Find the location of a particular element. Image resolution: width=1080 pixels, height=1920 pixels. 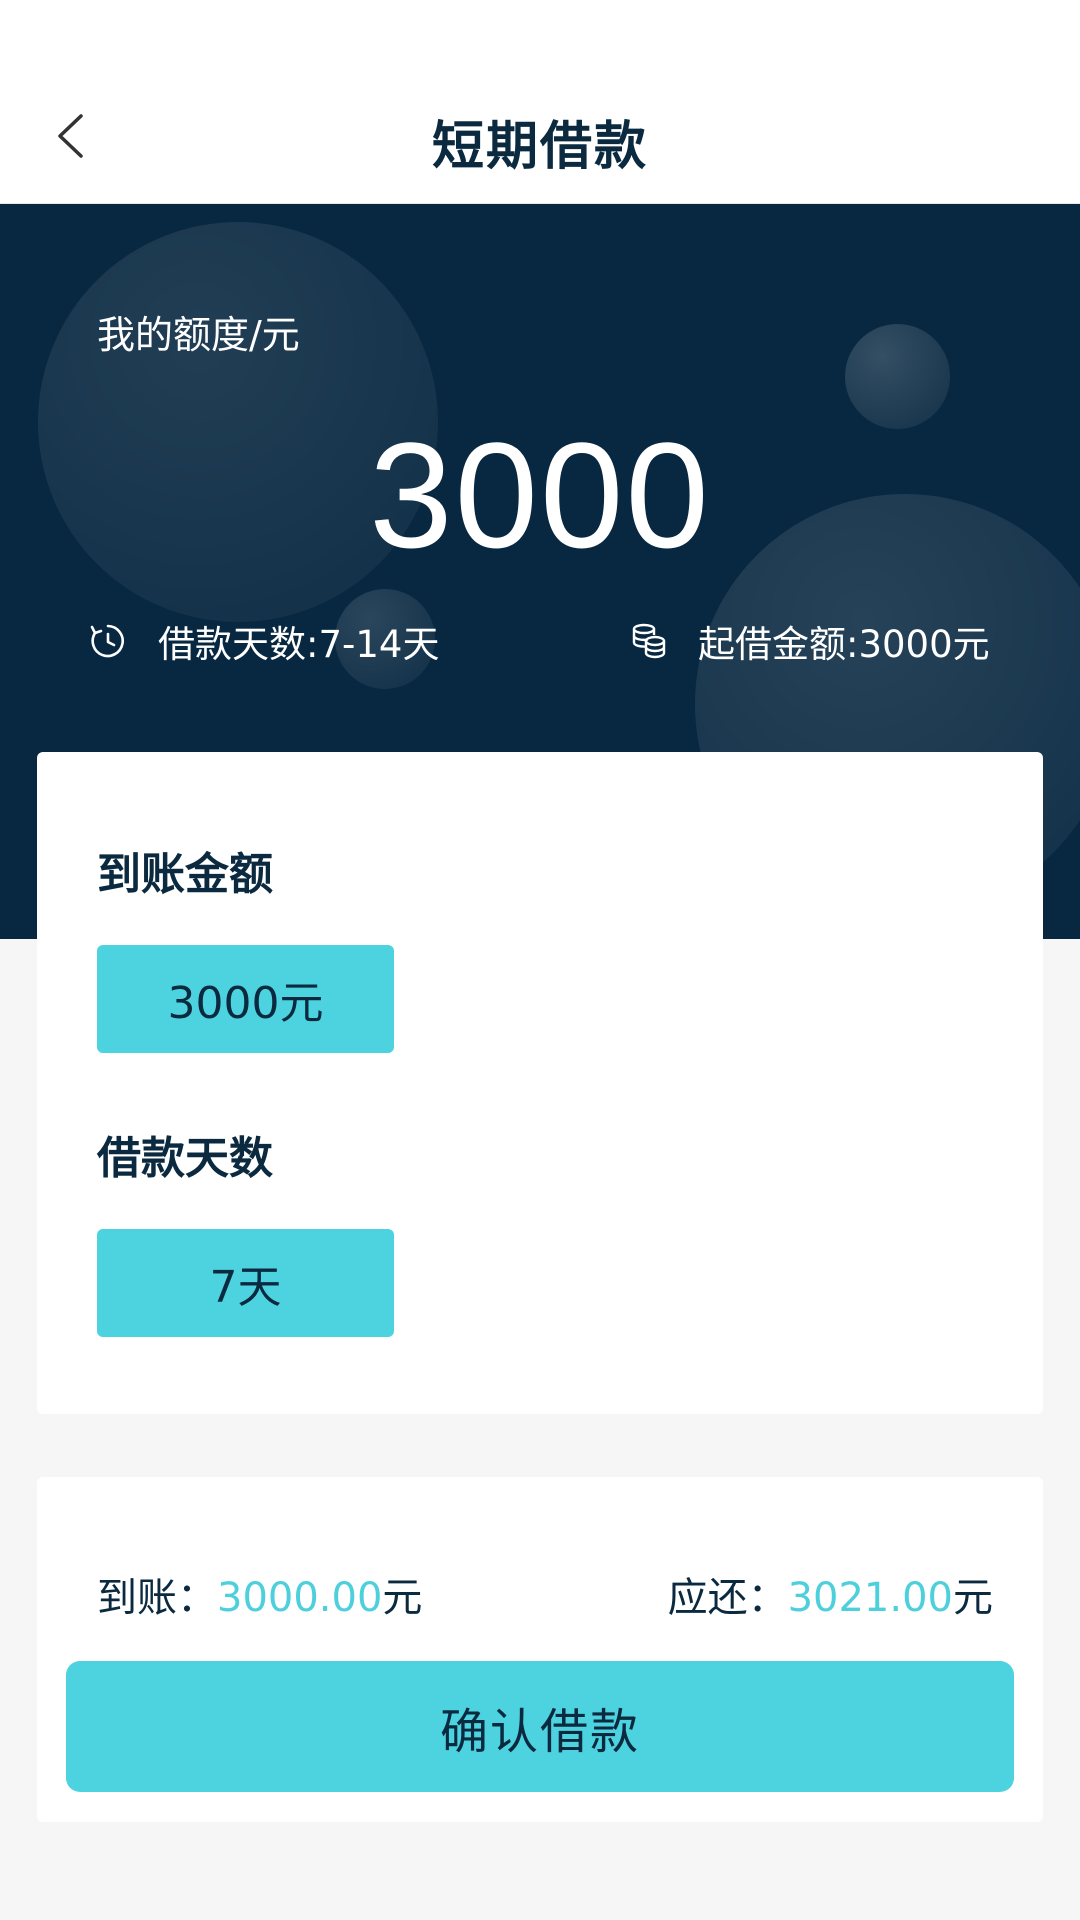

confirm-loan-button: 确认借款 is located at coordinates (540, 1726).